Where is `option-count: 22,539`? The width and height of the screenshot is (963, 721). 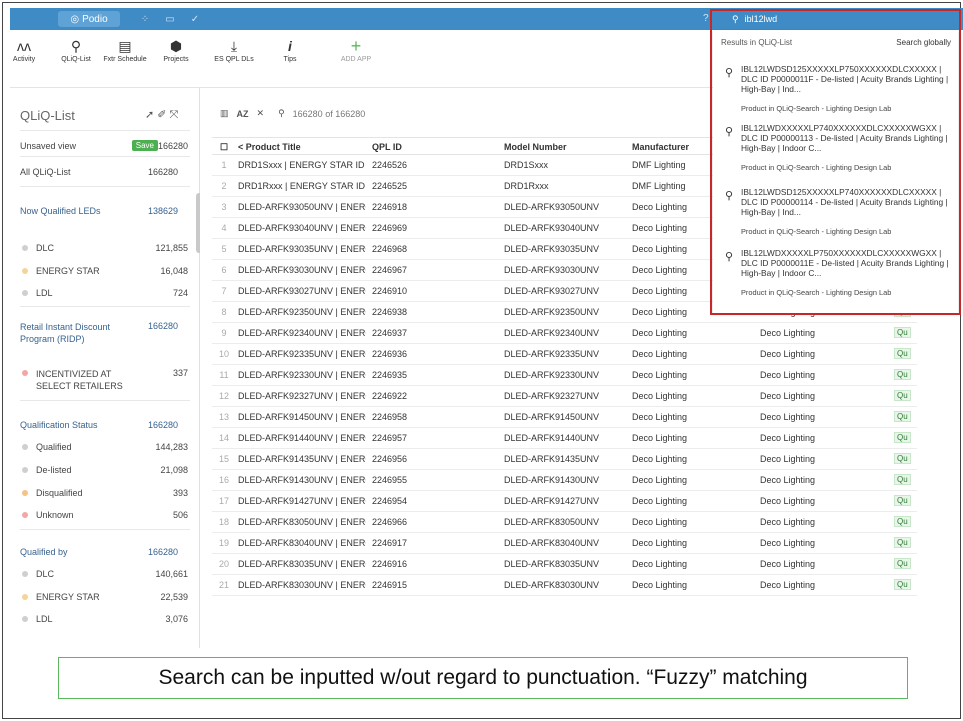
option-count: 22,539 is located at coordinates (174, 597).